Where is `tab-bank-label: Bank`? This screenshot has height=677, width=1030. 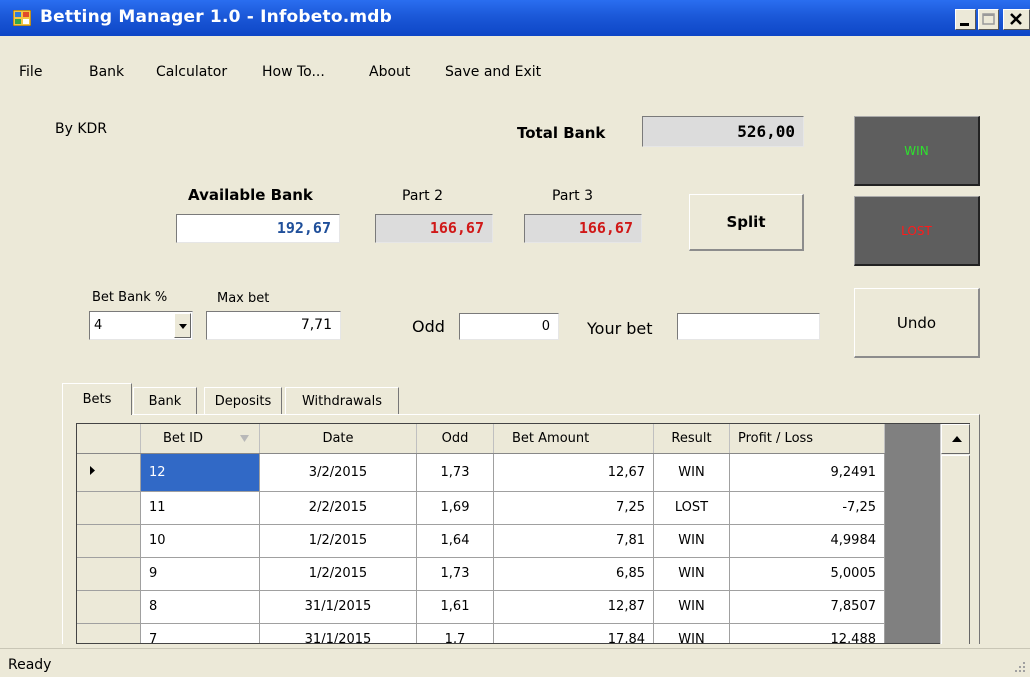
tab-bank-label: Bank is located at coordinates (165, 401).